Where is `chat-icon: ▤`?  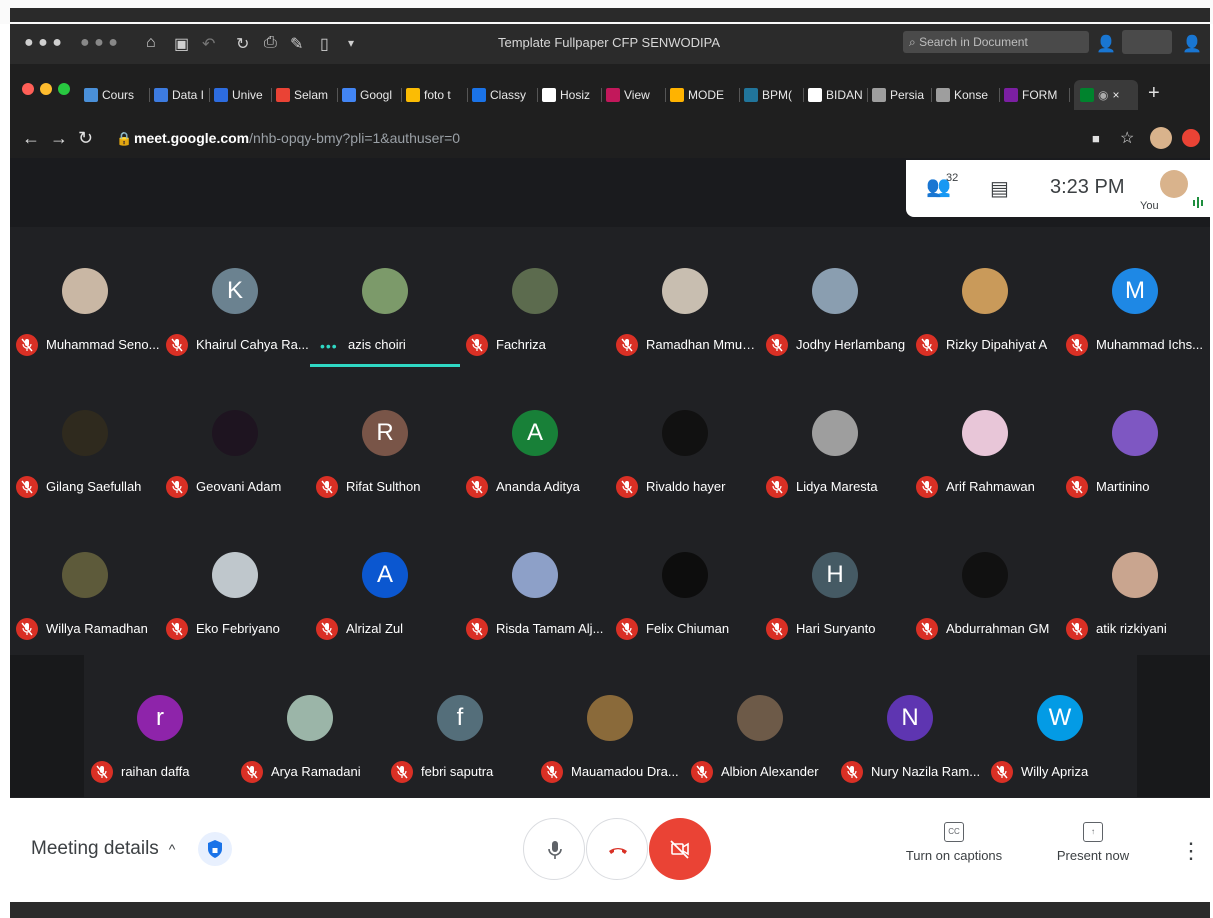
chat-icon: ▤ is located at coordinates (999, 188).